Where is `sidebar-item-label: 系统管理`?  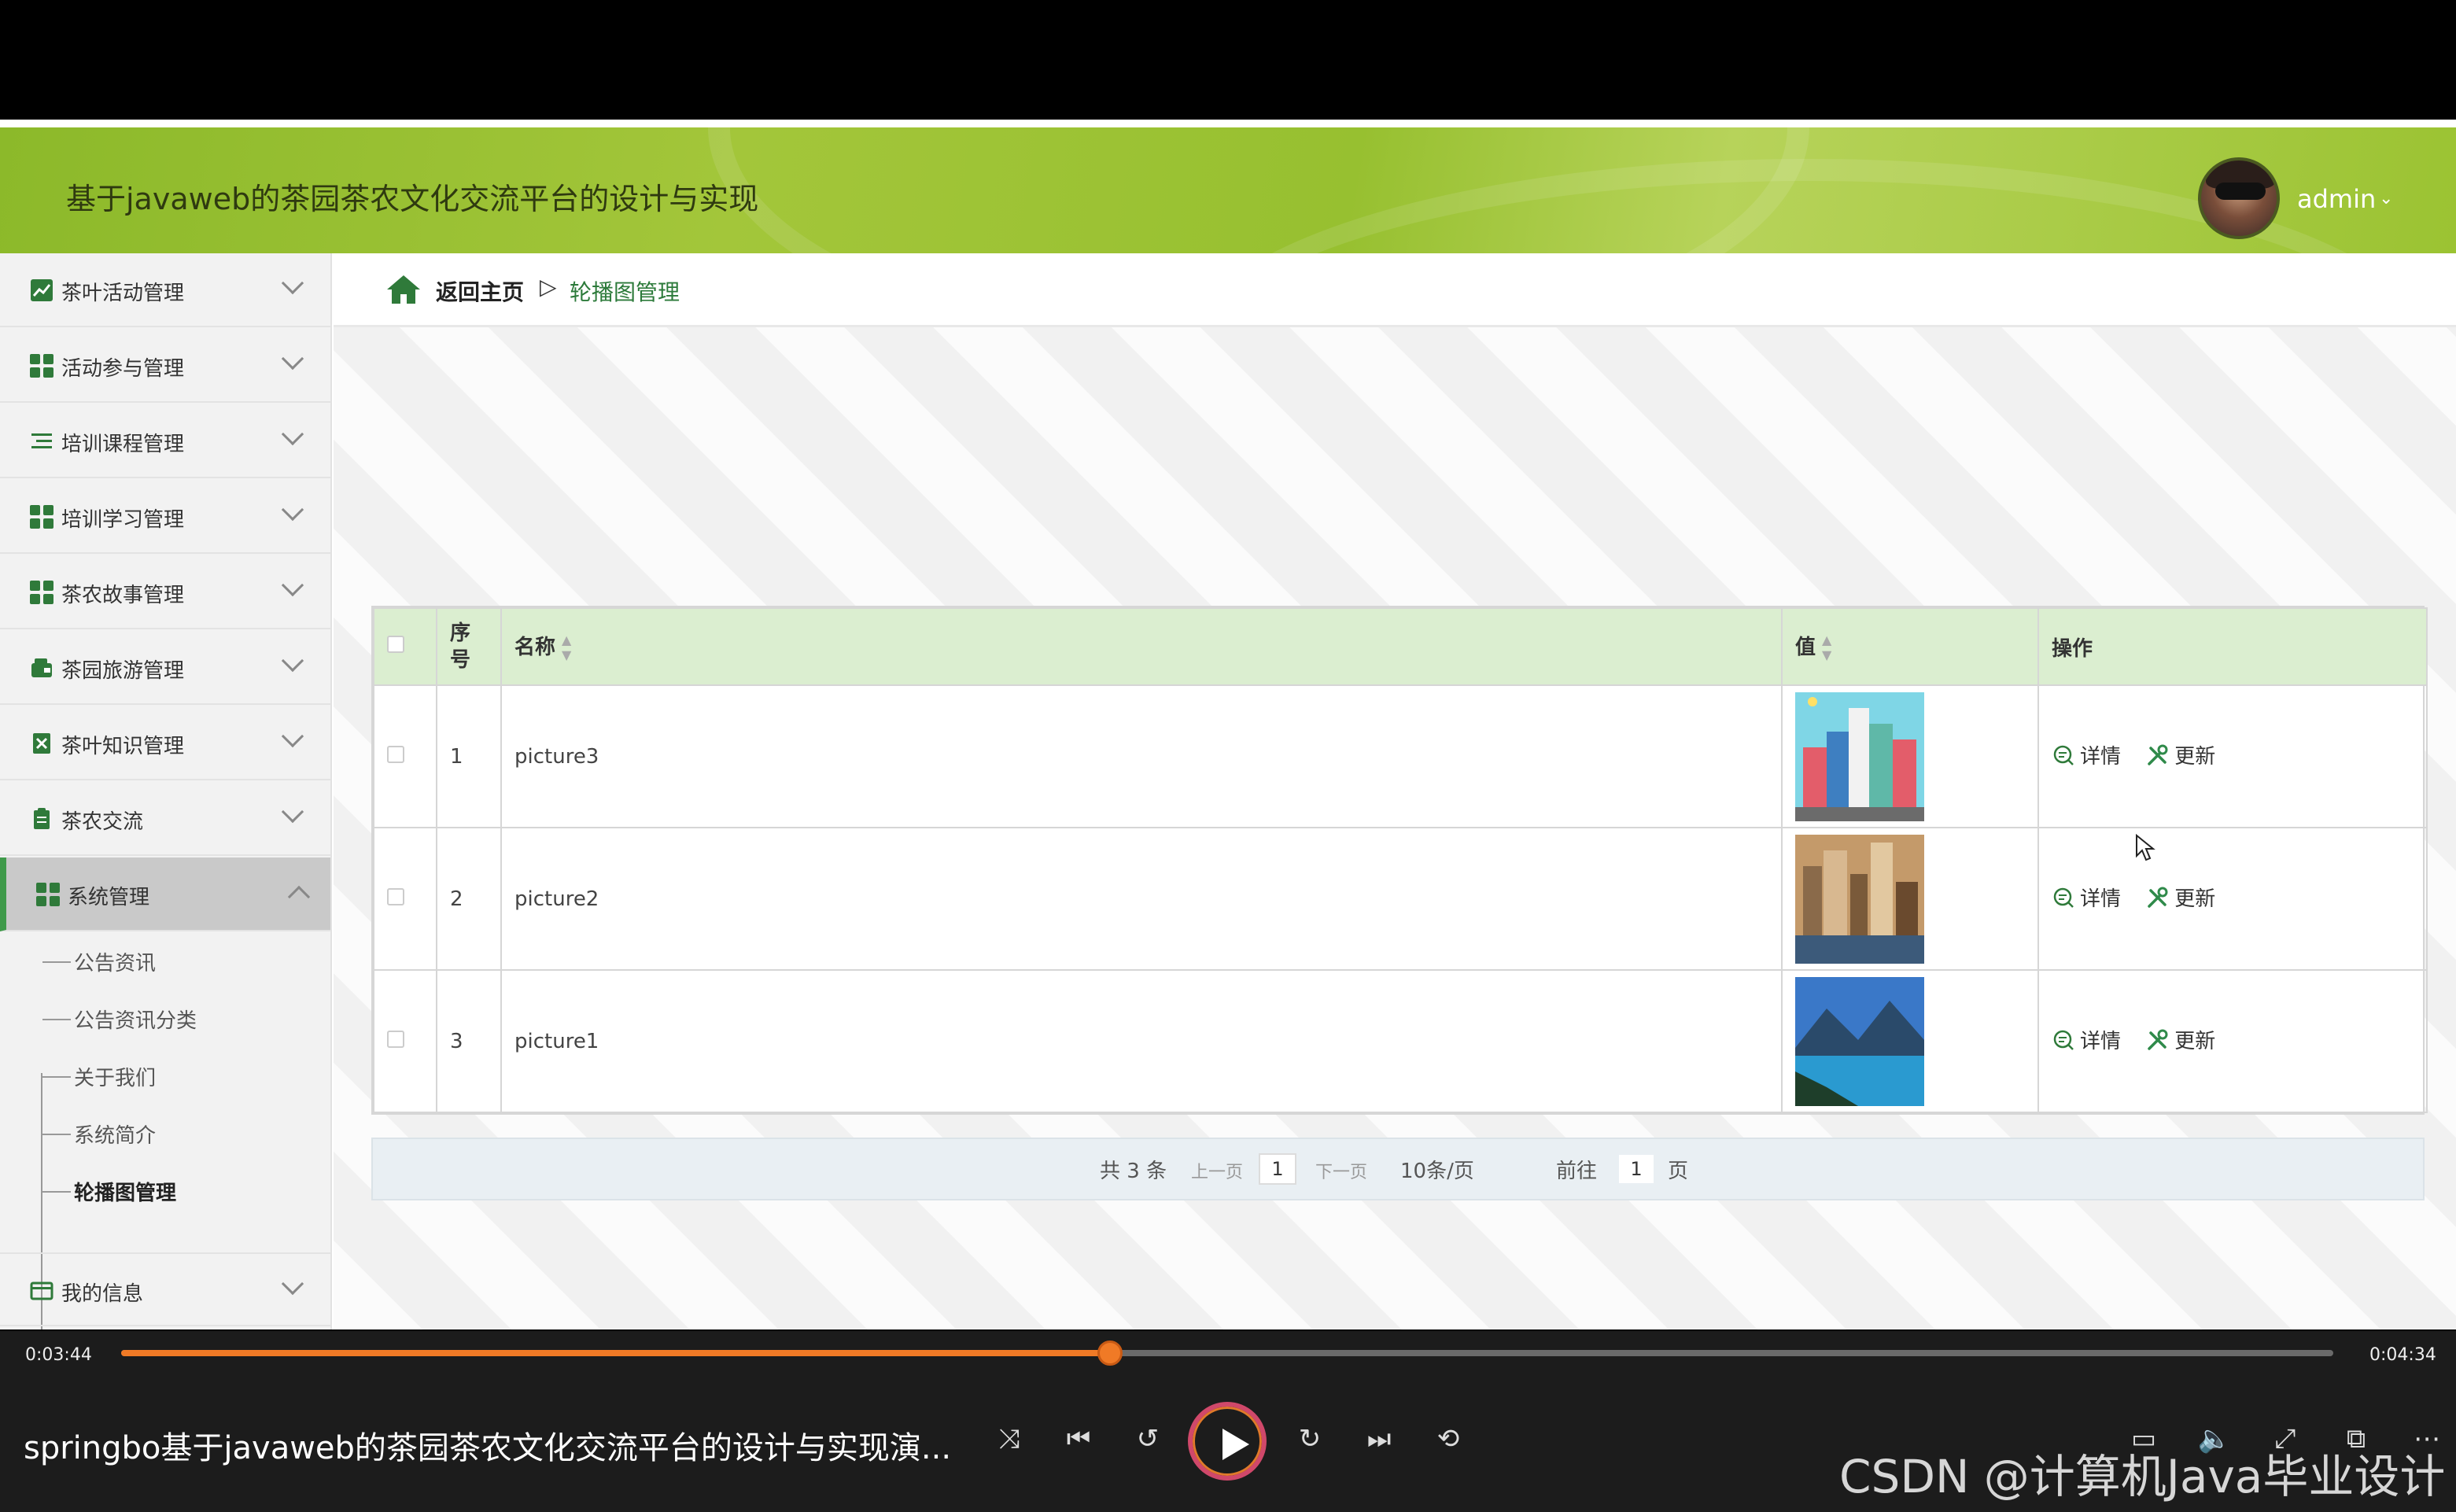
sidebar-item-label: 系统管理 is located at coordinates (109, 897).